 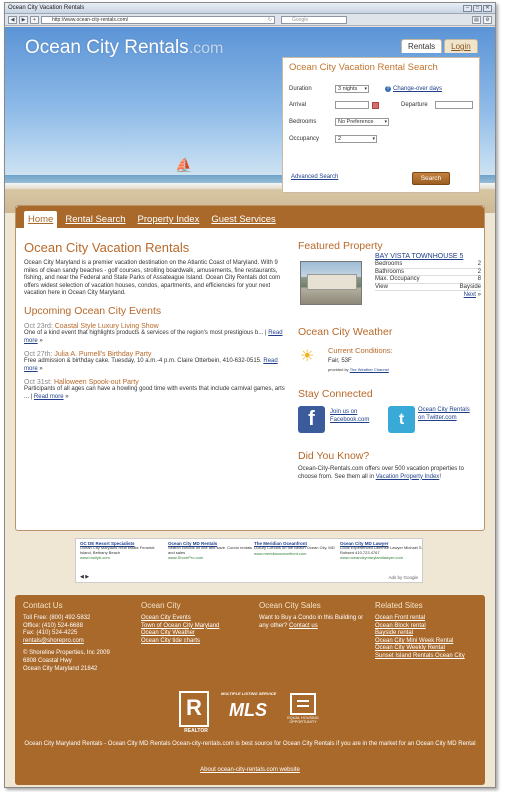 I want to click on event-link: Halloween Spook-out Party, so click(x=96, y=382).